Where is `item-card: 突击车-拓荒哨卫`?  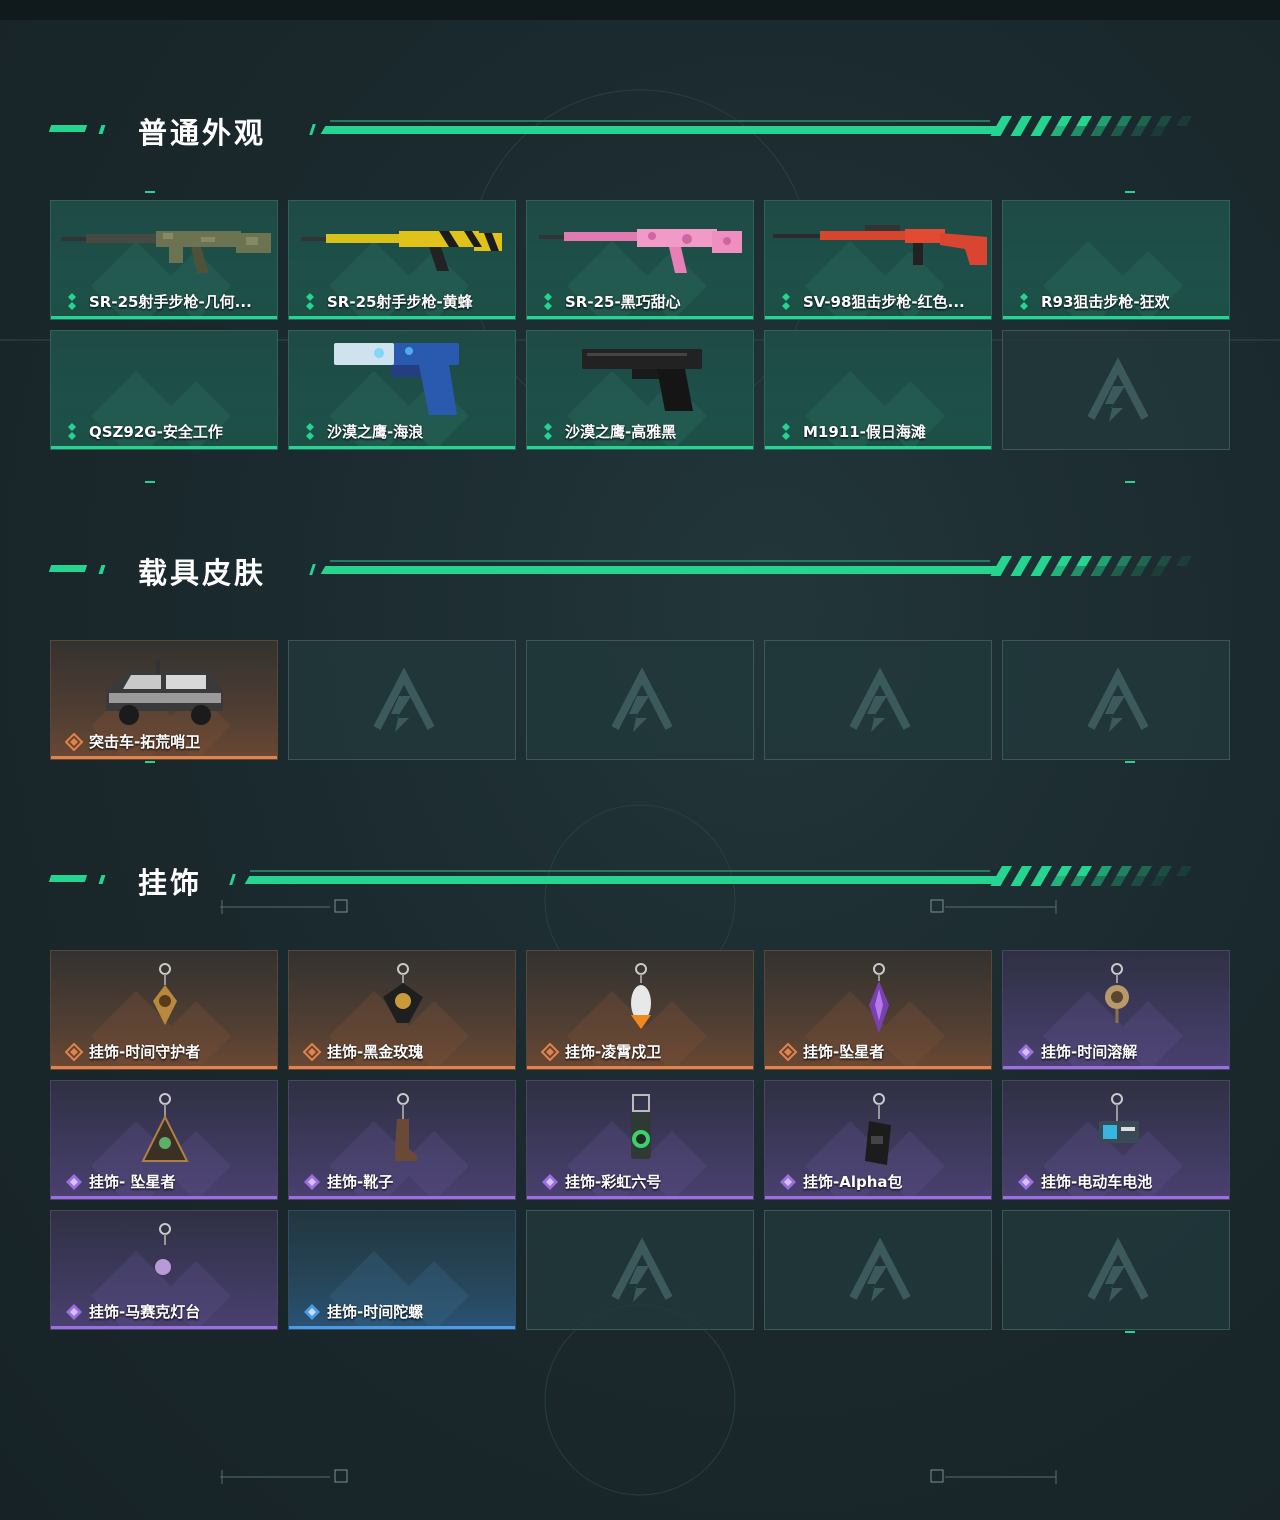 item-card: 突击车-拓荒哨卫 is located at coordinates (164, 700).